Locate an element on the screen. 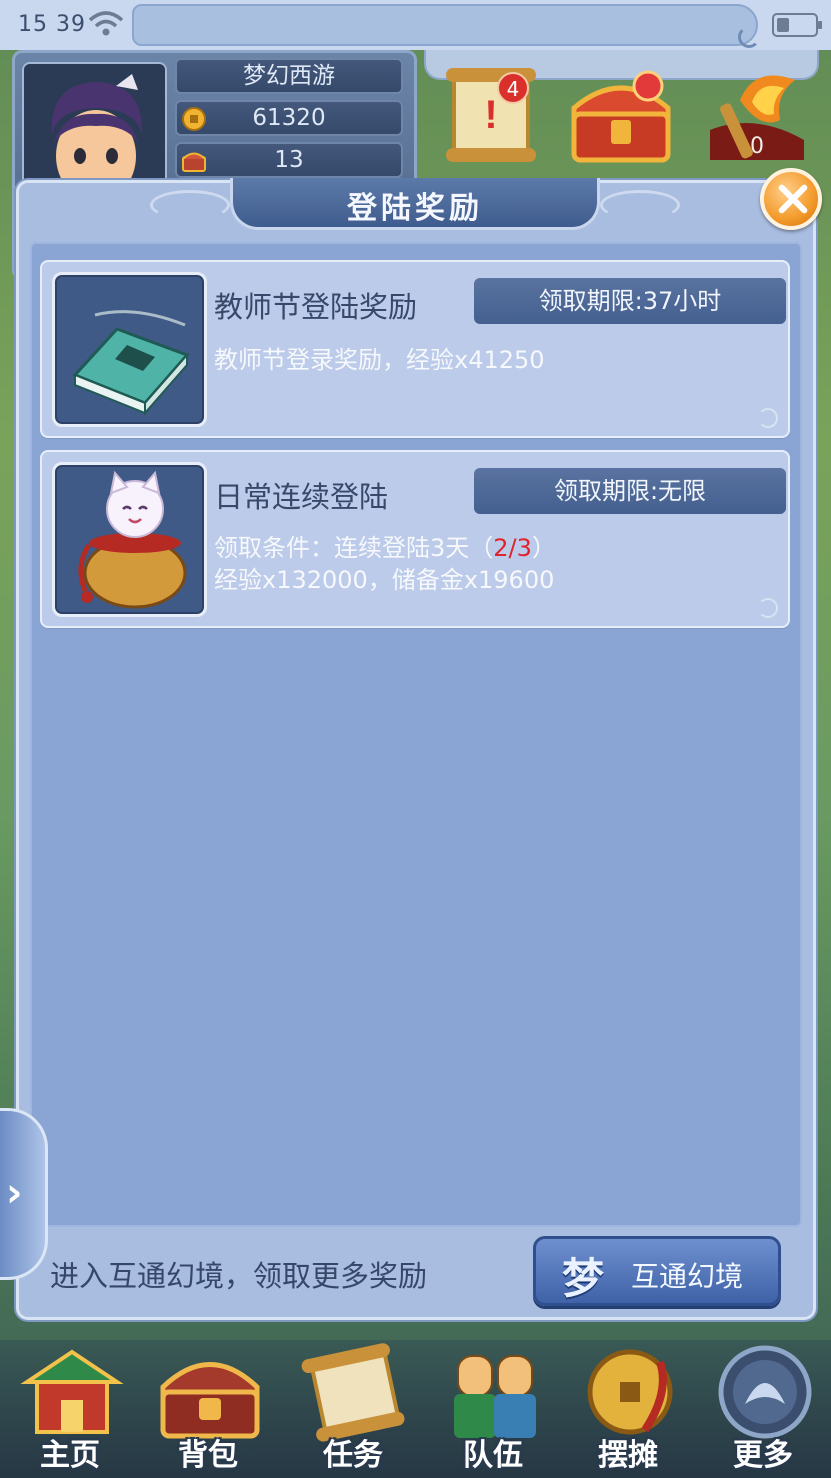 This screenshot has height=1478, width=831. chest-amount: 13 is located at coordinates (289, 160).